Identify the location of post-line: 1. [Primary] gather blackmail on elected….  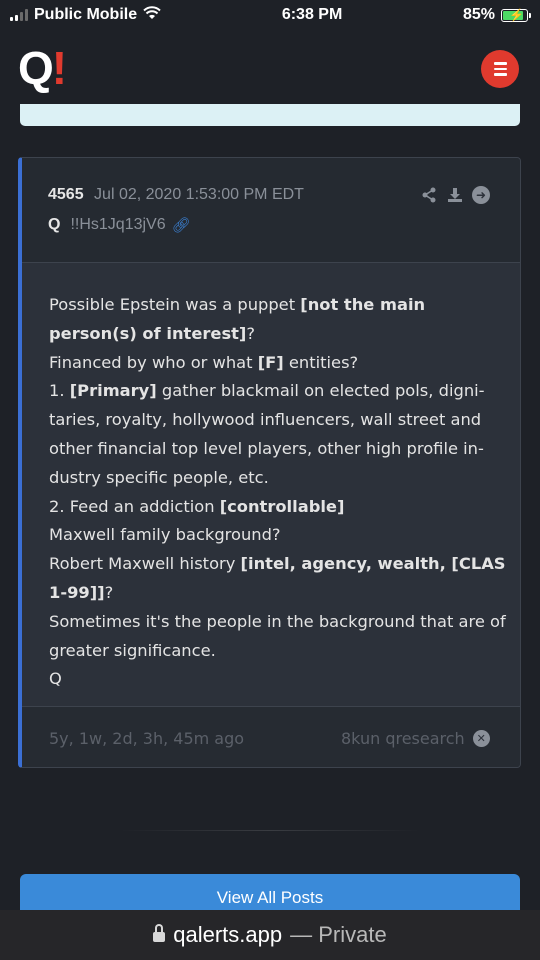
(267, 434).